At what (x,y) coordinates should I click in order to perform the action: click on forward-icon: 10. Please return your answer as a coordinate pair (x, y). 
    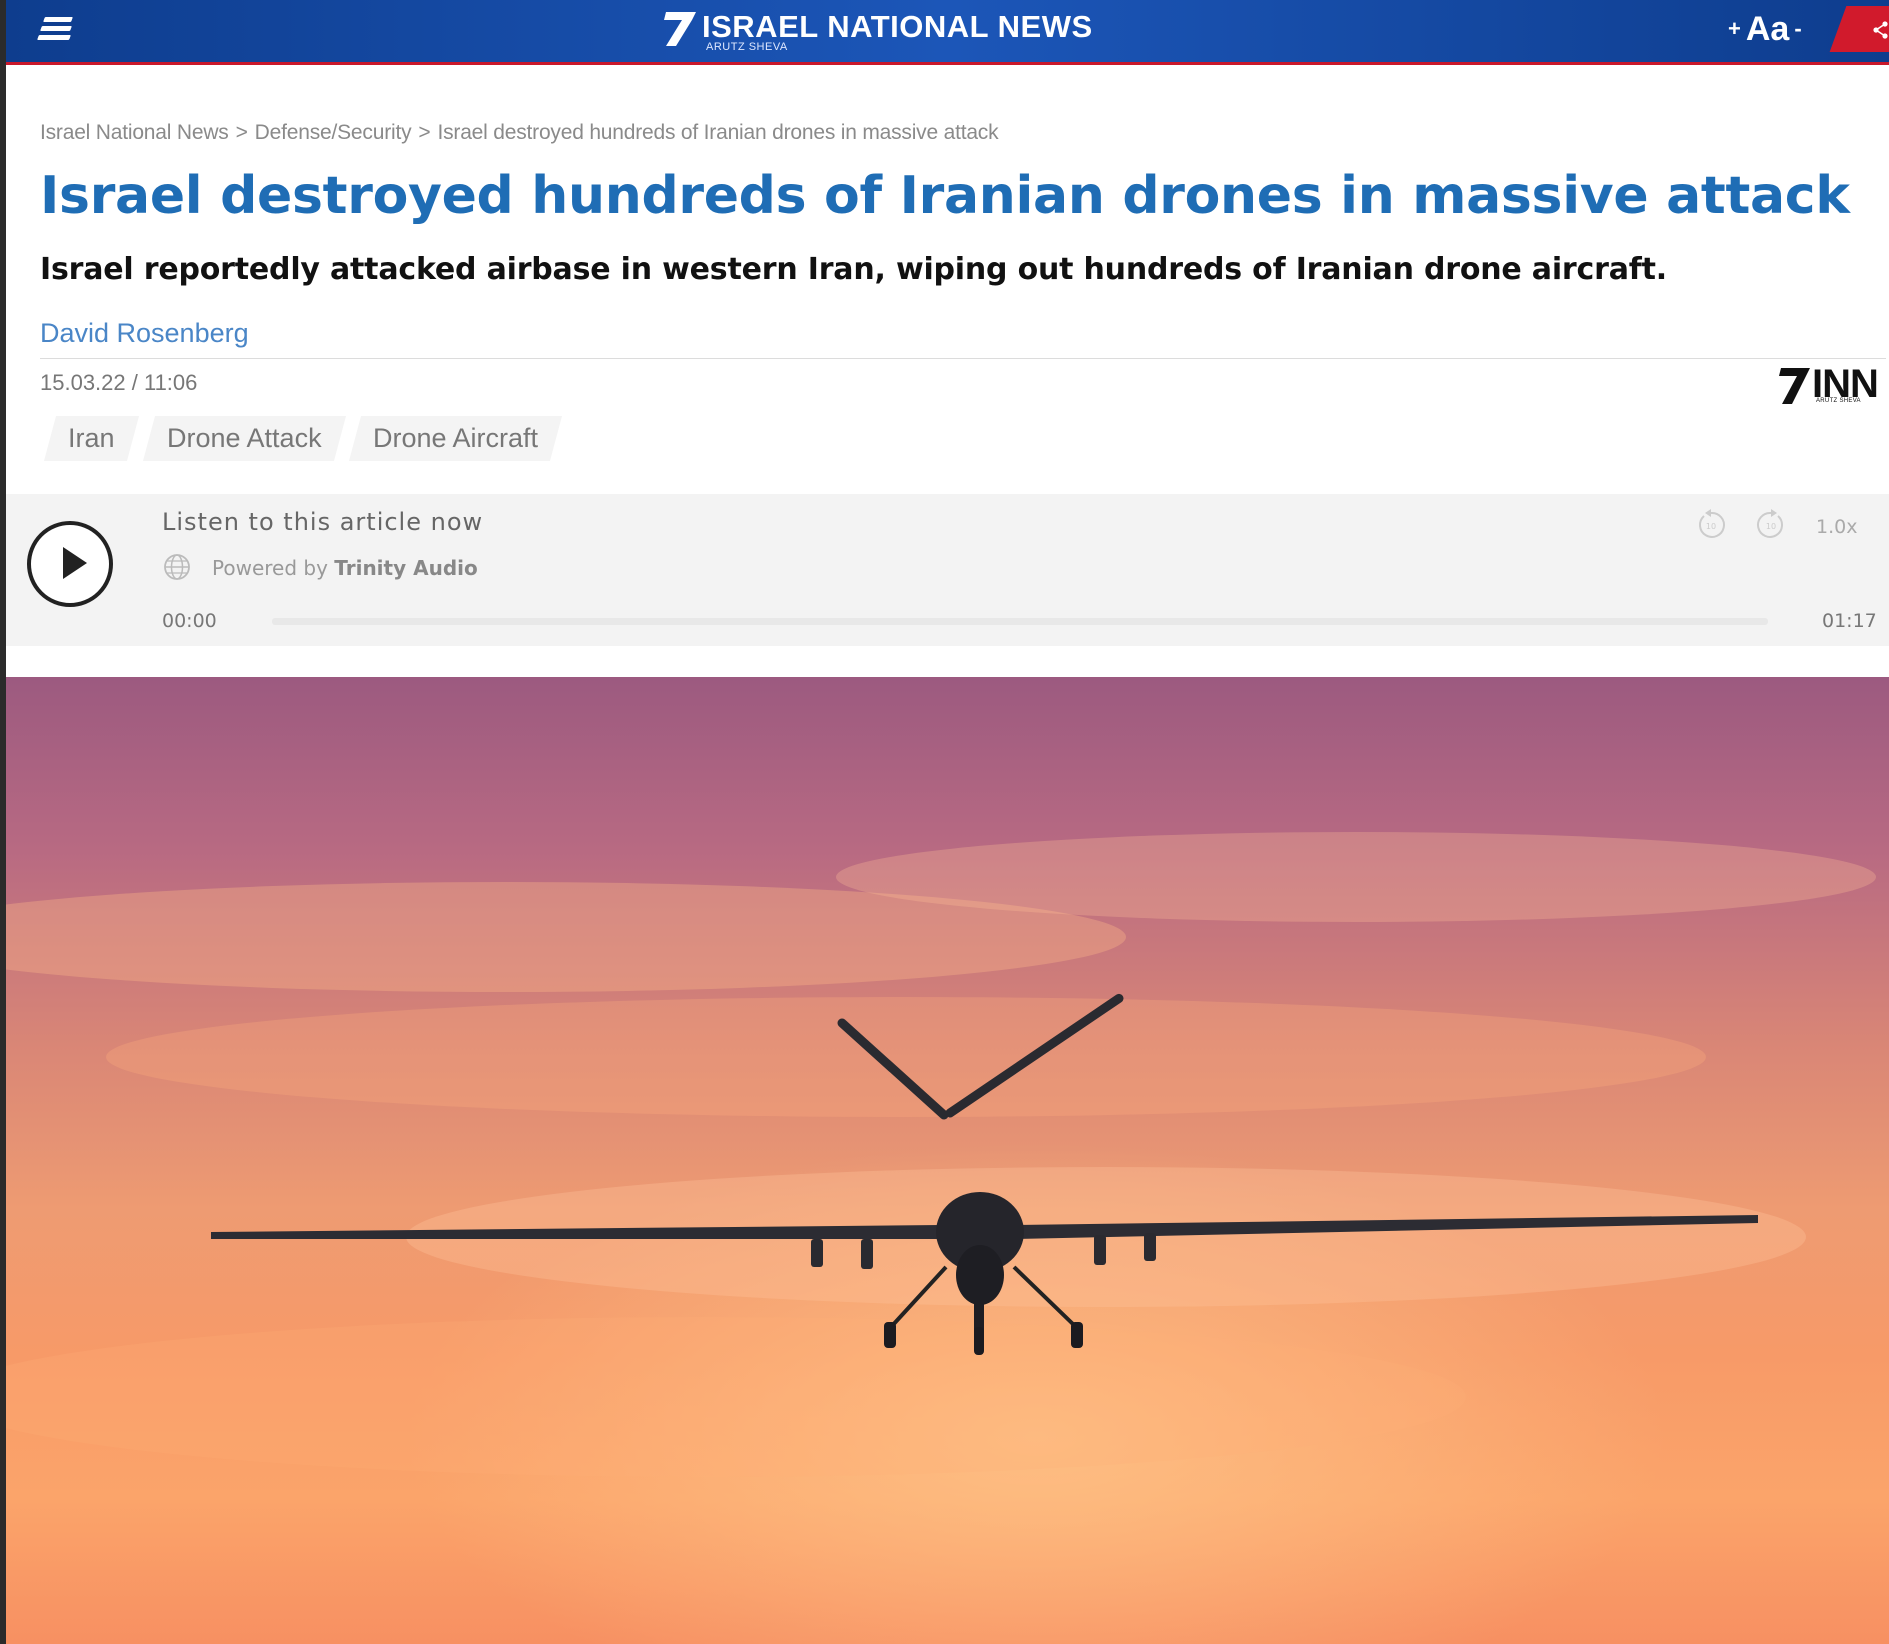
    Looking at the image, I should click on (1771, 525).